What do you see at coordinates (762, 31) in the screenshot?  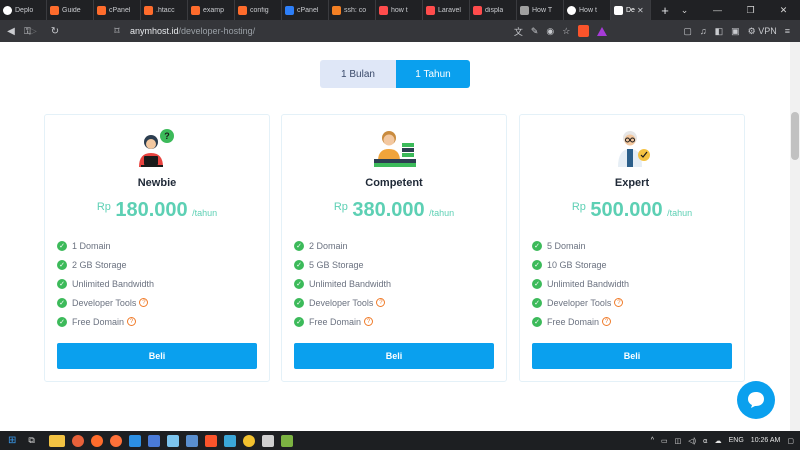 I see `vpn-button: ⚙ VPN` at bounding box center [762, 31].